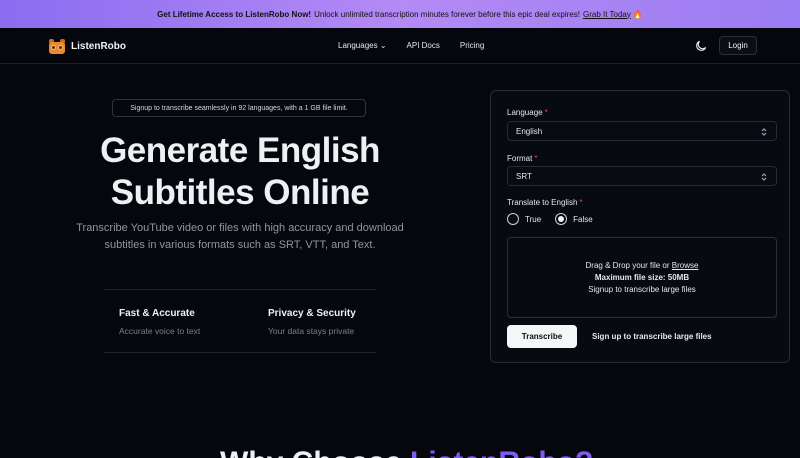  What do you see at coordinates (685, 265) in the screenshot?
I see `browse-link: Browse` at bounding box center [685, 265].